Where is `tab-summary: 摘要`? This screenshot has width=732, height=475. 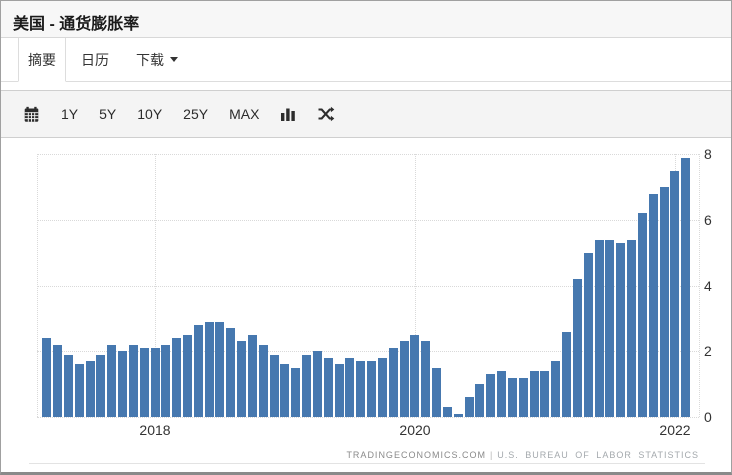 tab-summary: 摘要 is located at coordinates (42, 60).